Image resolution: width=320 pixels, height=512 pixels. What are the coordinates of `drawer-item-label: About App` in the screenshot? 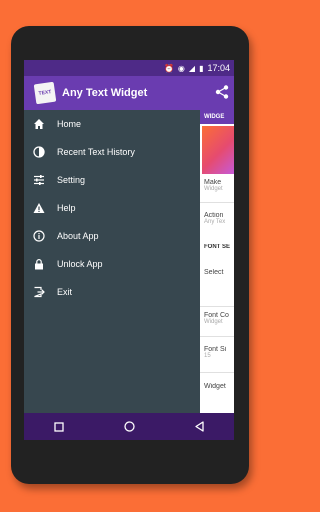 It's located at (78, 236).